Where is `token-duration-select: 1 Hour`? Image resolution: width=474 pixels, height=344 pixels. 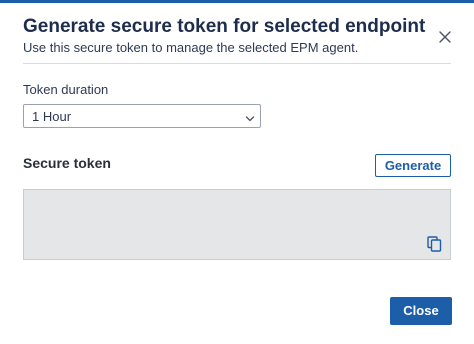 token-duration-select: 1 Hour is located at coordinates (142, 116).